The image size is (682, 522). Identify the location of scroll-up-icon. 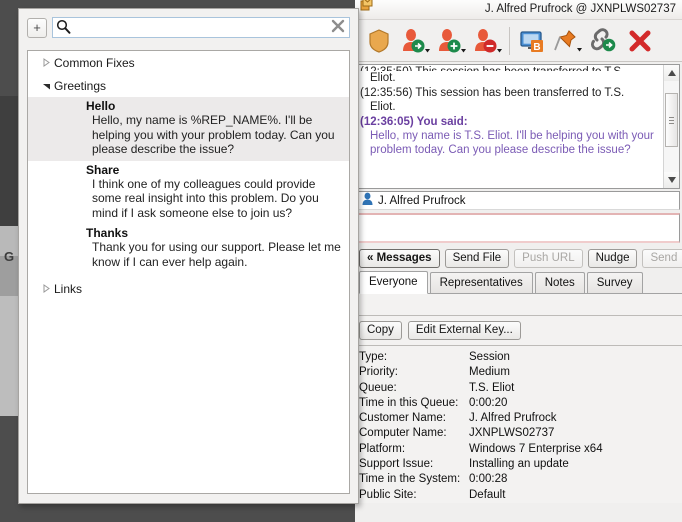
(671, 73).